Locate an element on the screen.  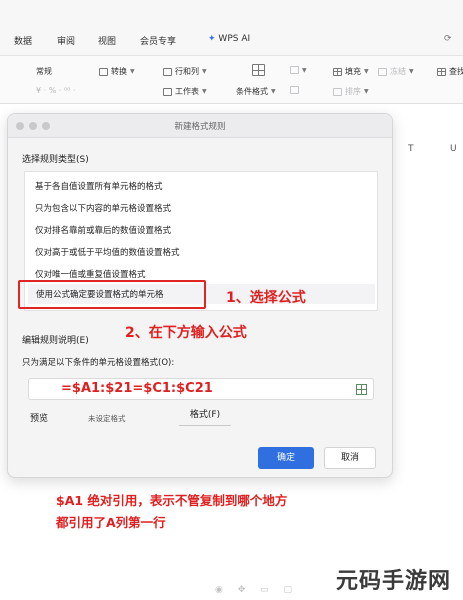
rows-cols-label: 行和列 is located at coordinates (187, 71).